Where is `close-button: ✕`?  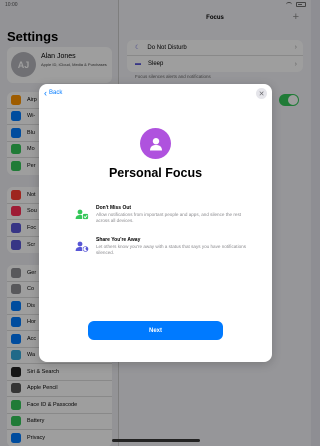 close-button: ✕ is located at coordinates (261, 93).